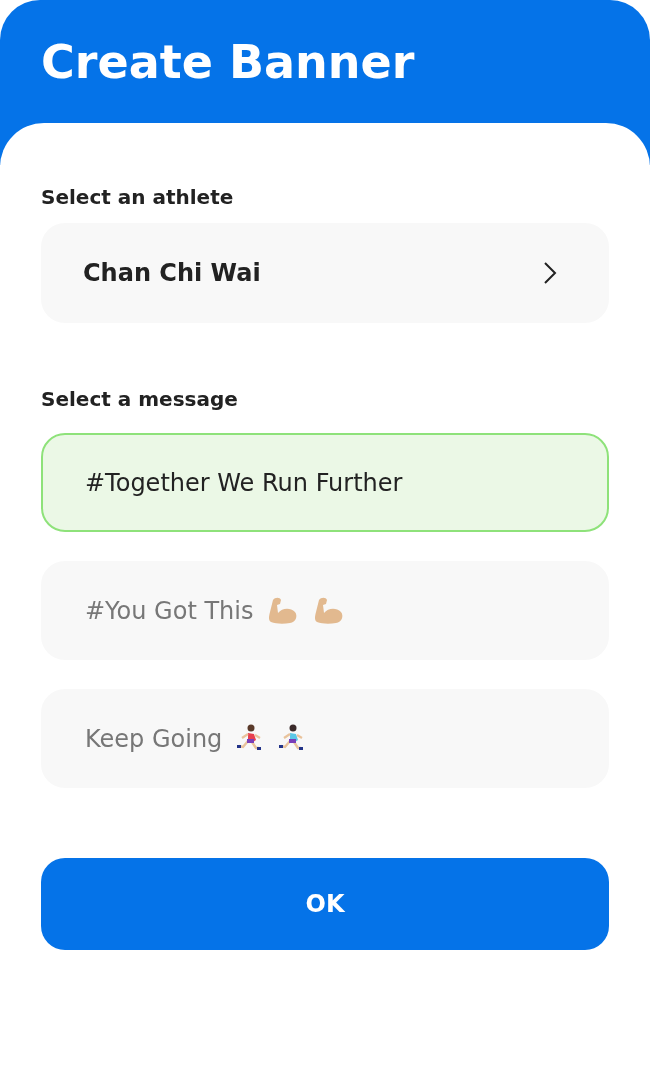 This screenshot has height=1070, width=650. What do you see at coordinates (325, 738) in the screenshot?
I see `message-option: Keep Going` at bounding box center [325, 738].